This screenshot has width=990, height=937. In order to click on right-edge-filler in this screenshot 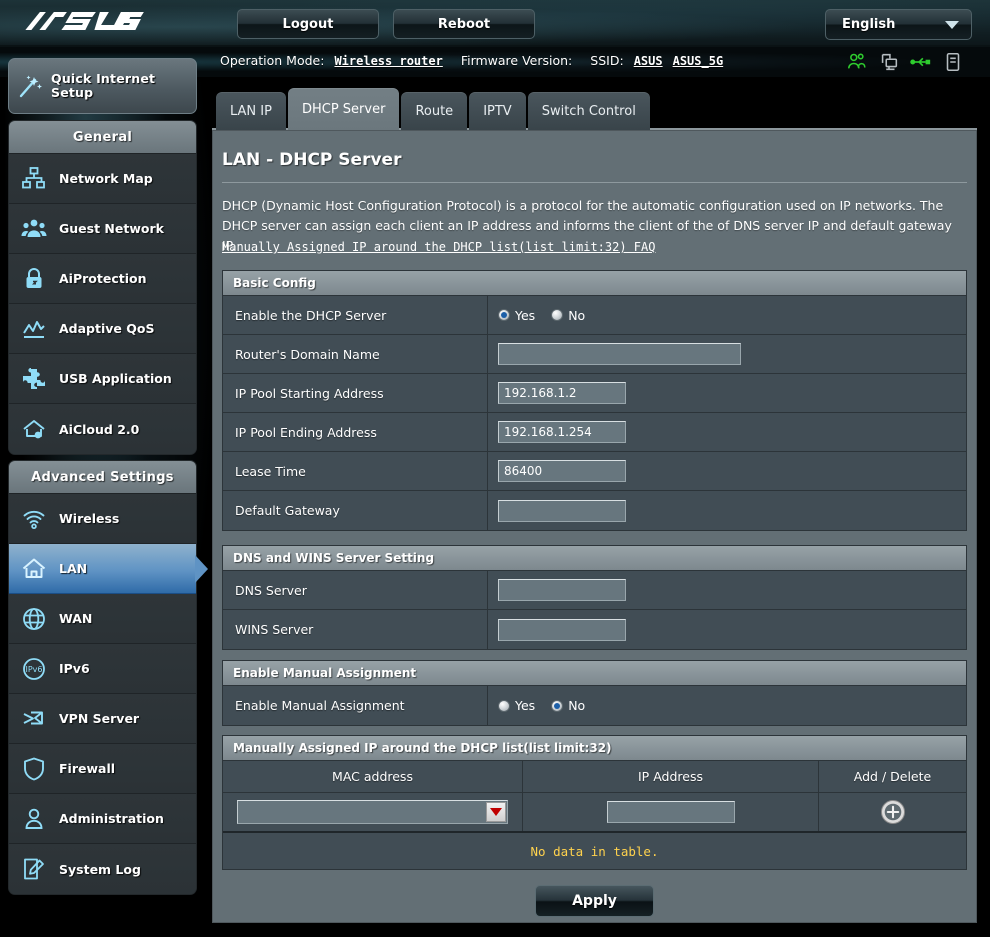, I will do `click(983, 507)`.